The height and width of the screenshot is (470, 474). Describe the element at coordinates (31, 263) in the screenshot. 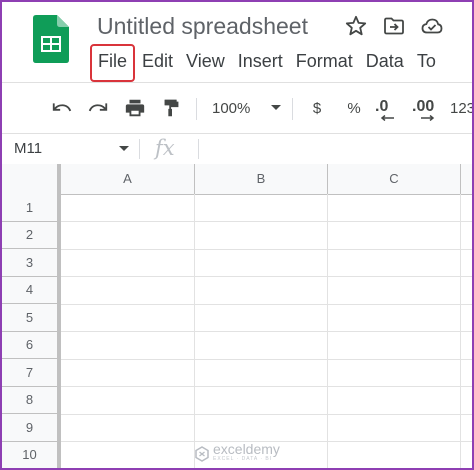

I see `row-header-3: 3` at that location.